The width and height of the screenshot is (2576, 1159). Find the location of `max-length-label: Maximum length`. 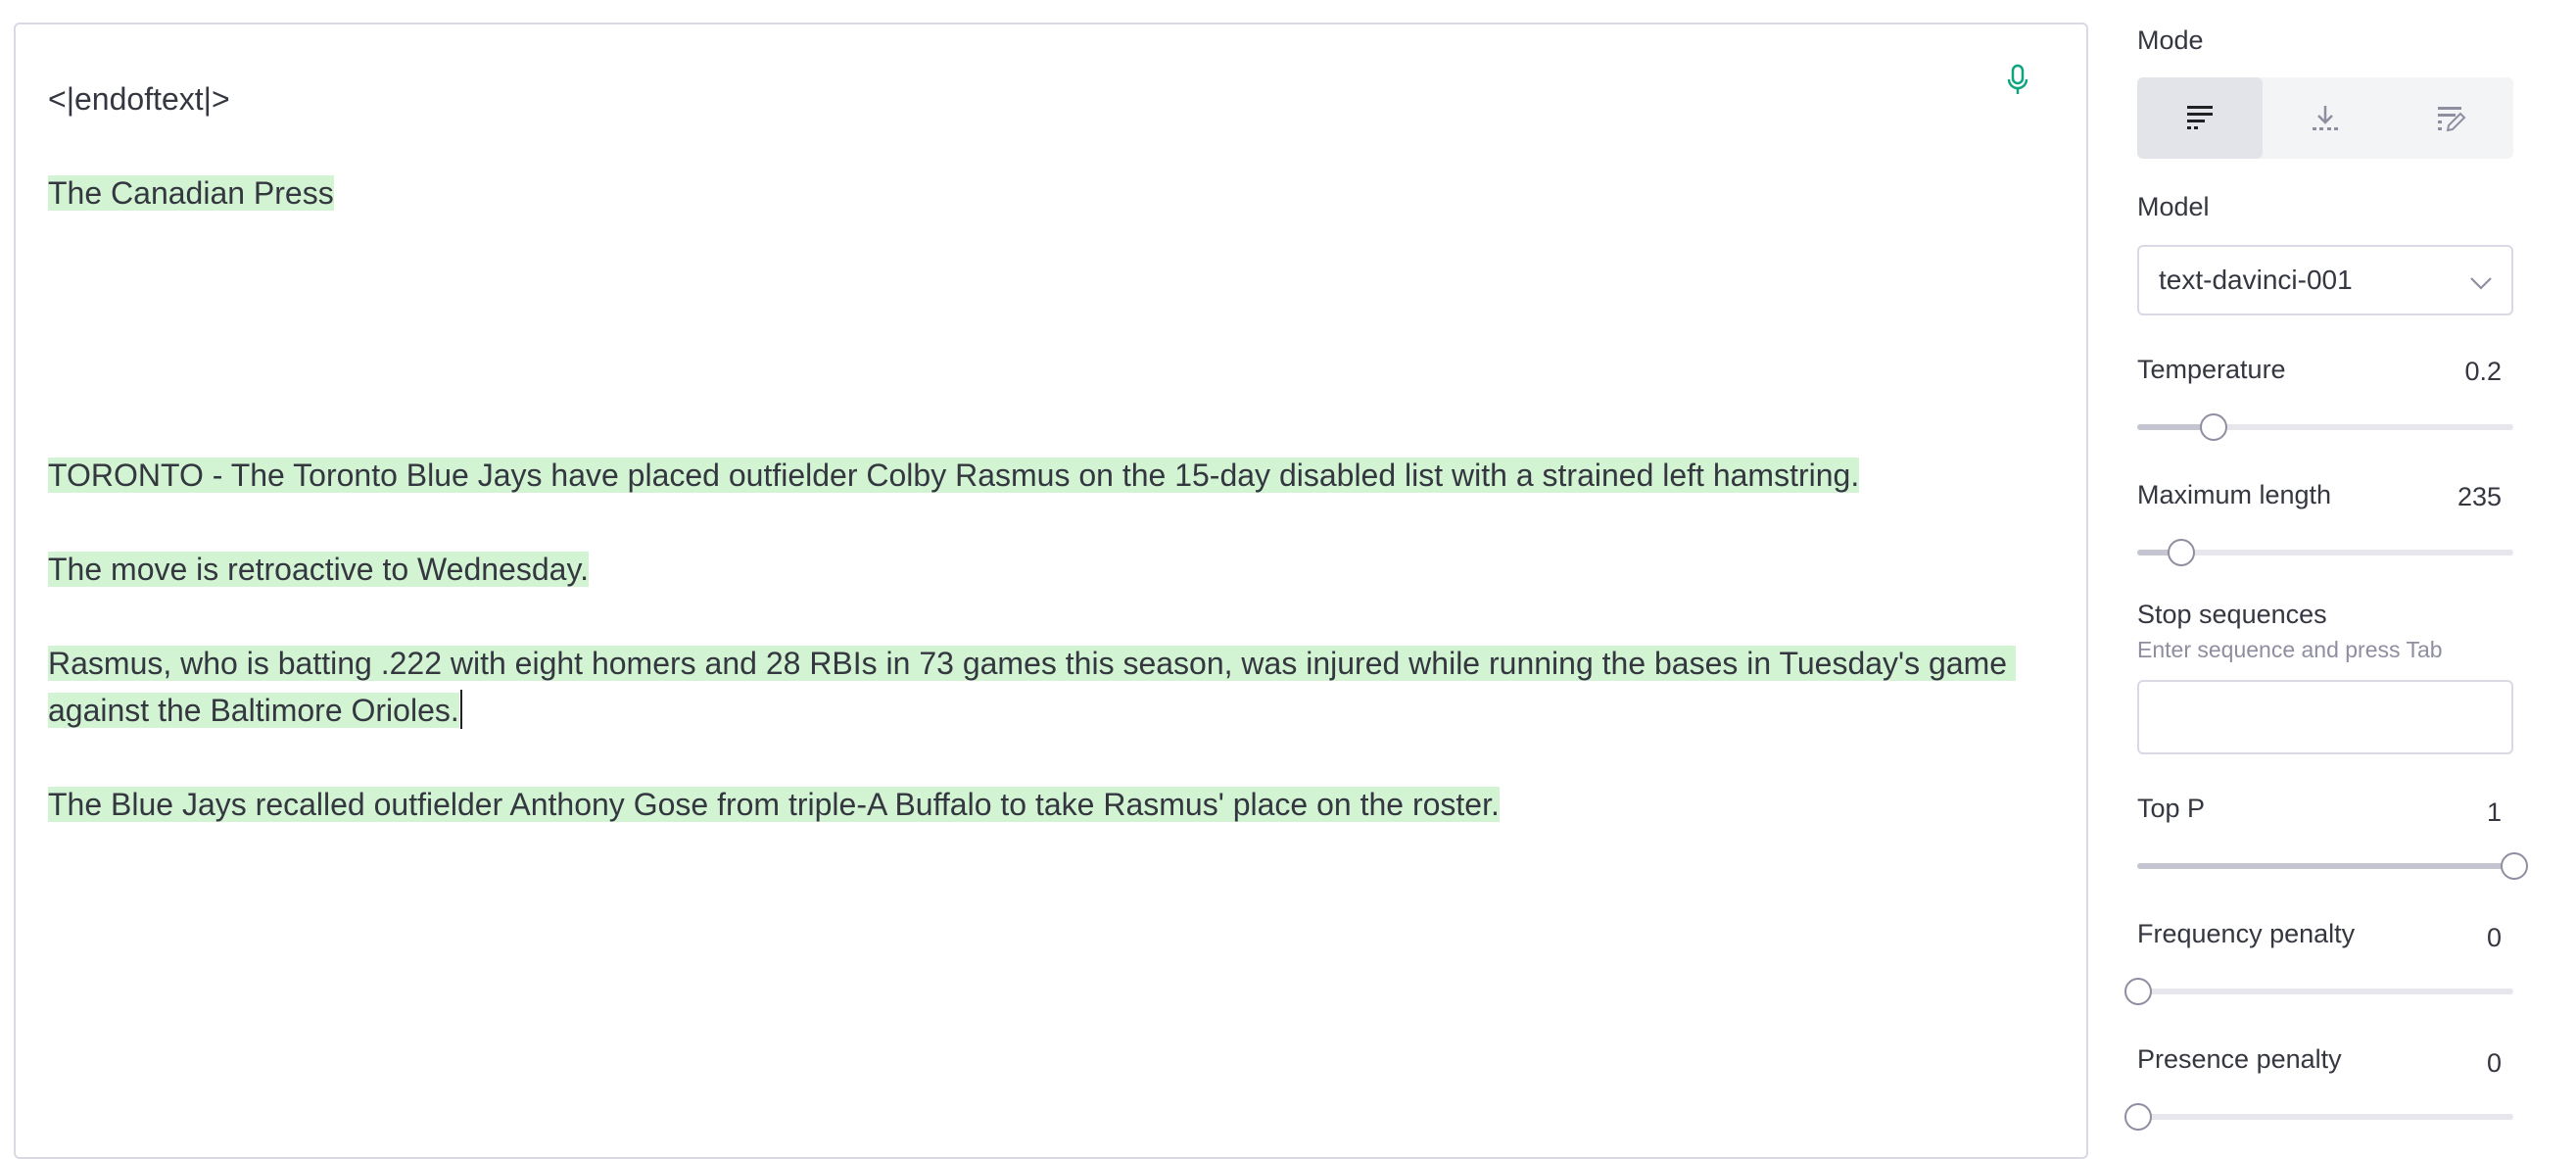

max-length-label: Maximum length is located at coordinates (2234, 494).